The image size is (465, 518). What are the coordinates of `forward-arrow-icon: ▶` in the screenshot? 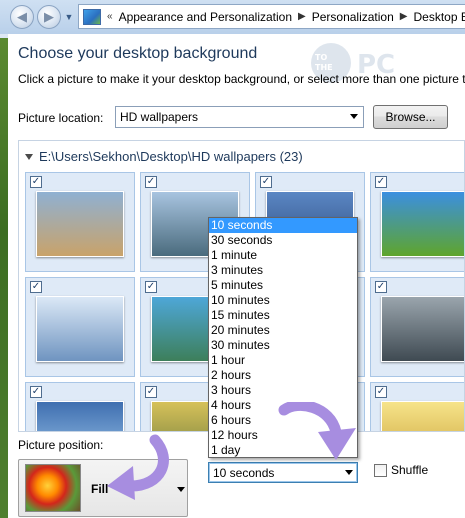 It's located at (49, 16).